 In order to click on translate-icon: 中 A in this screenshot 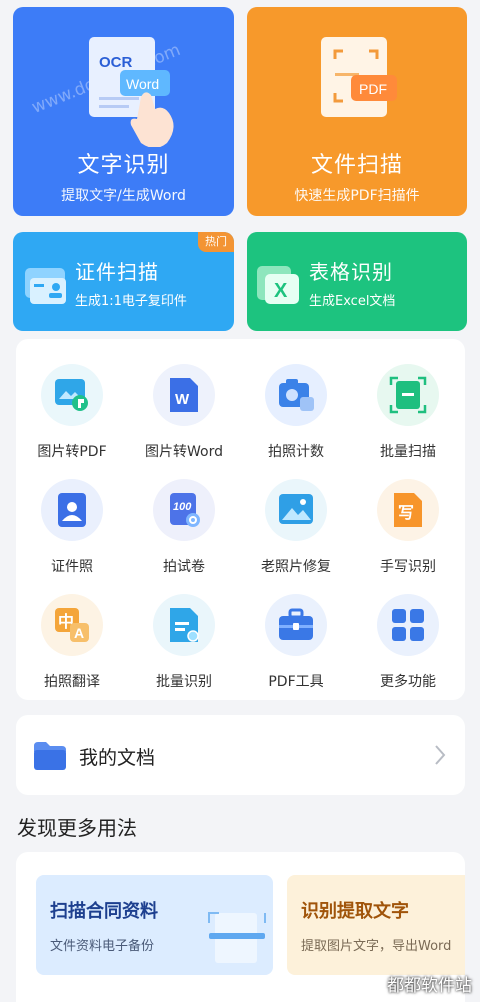, I will do `click(72, 625)`.